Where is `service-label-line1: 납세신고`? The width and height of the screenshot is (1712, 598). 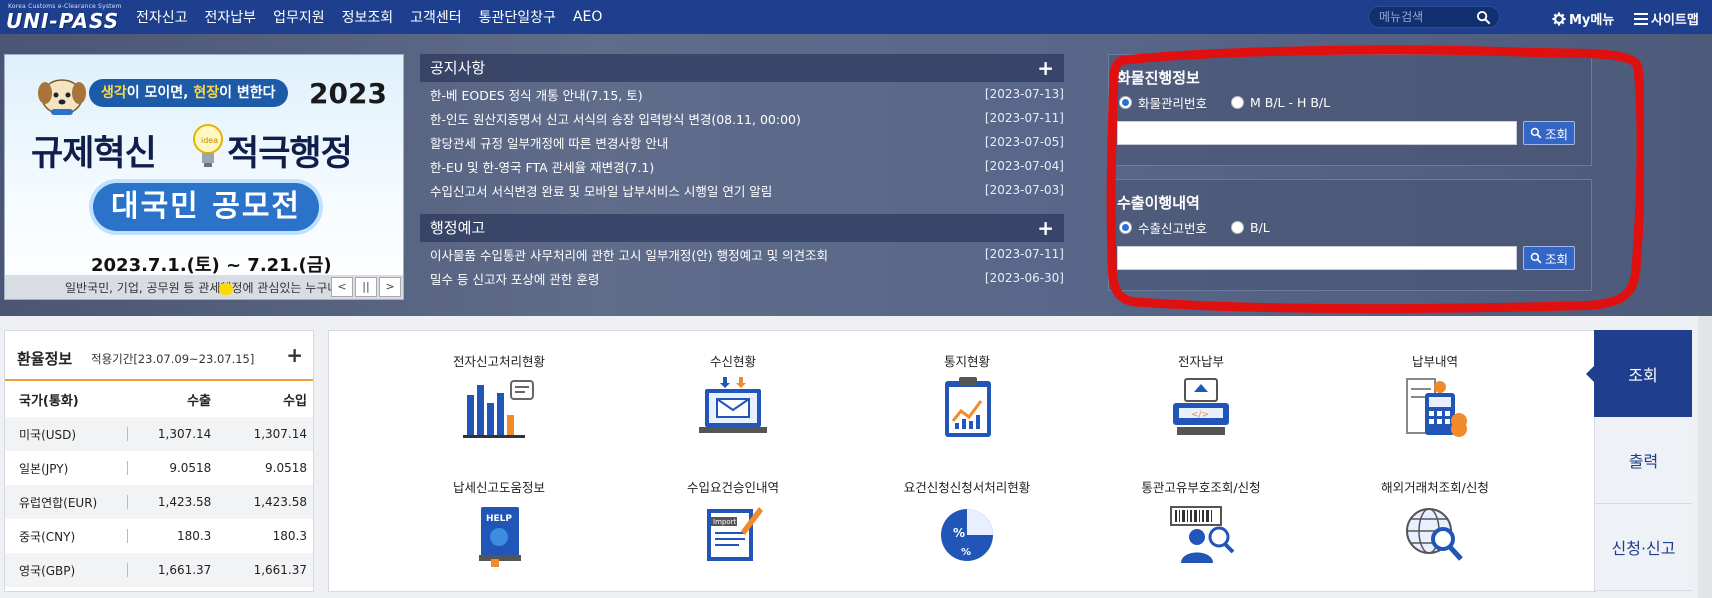 service-label-line1: 납세신고 is located at coordinates (475, 487).